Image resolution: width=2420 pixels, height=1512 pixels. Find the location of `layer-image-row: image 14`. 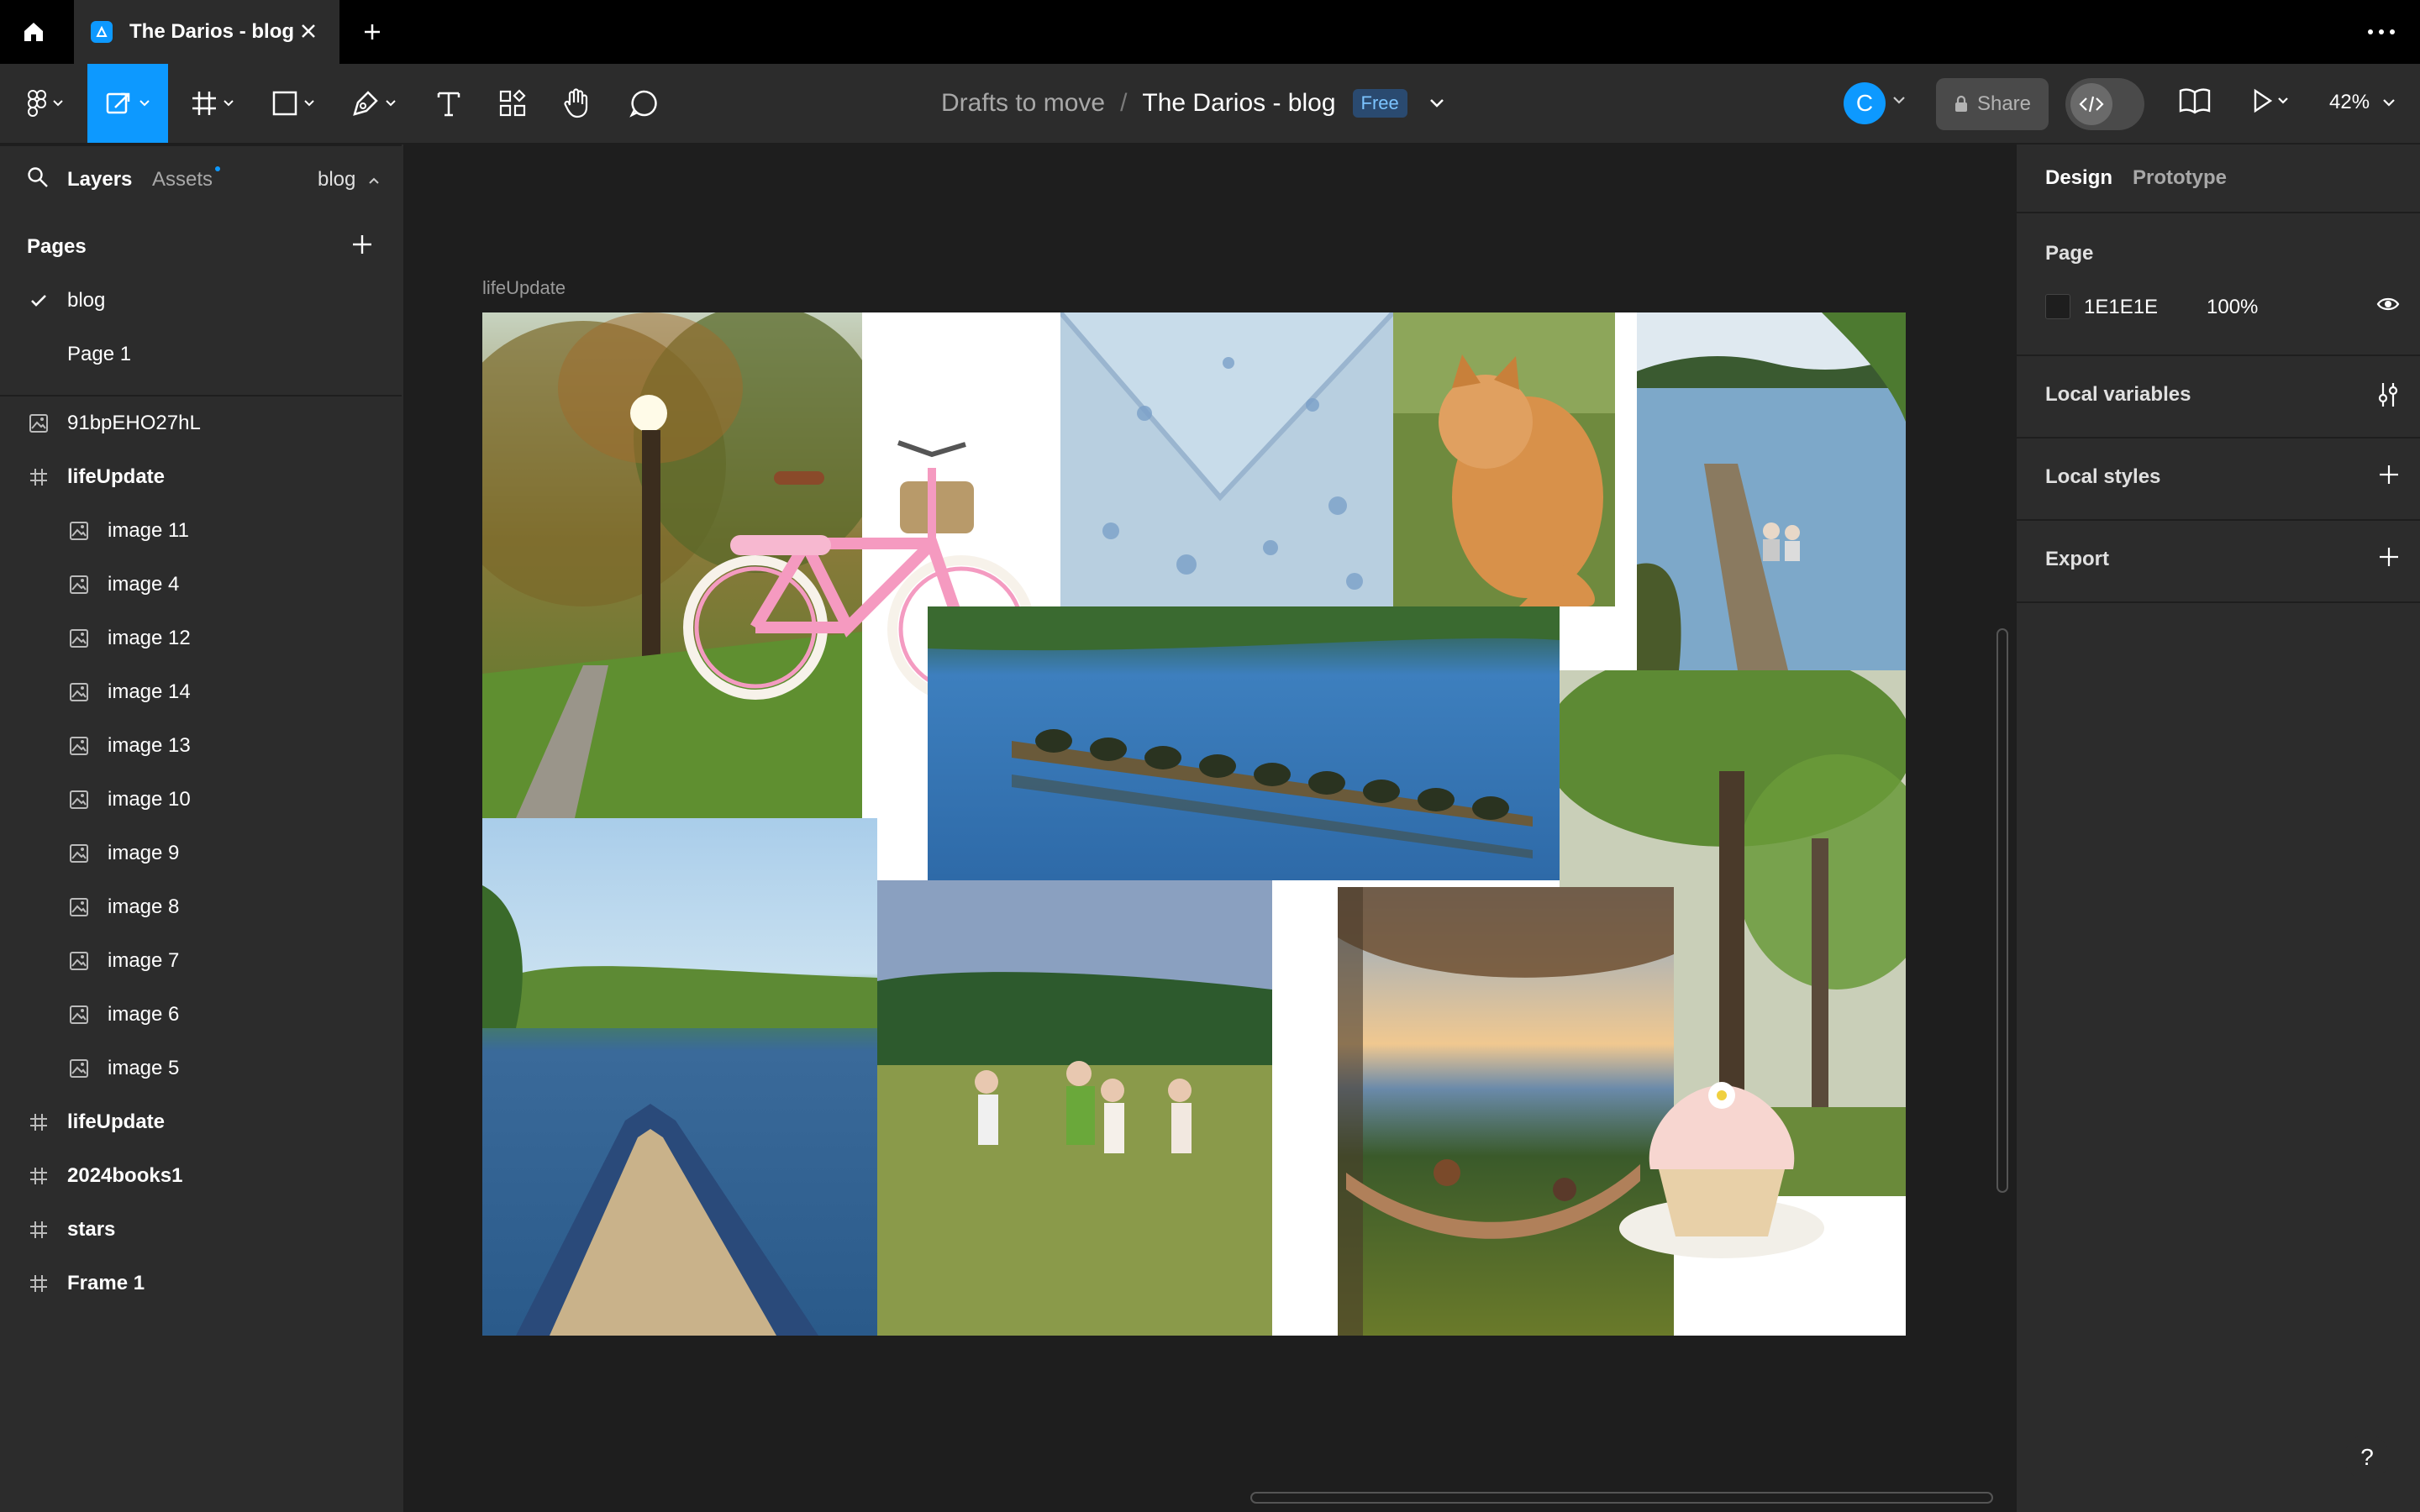

layer-image-row: image 14 is located at coordinates (201, 692).